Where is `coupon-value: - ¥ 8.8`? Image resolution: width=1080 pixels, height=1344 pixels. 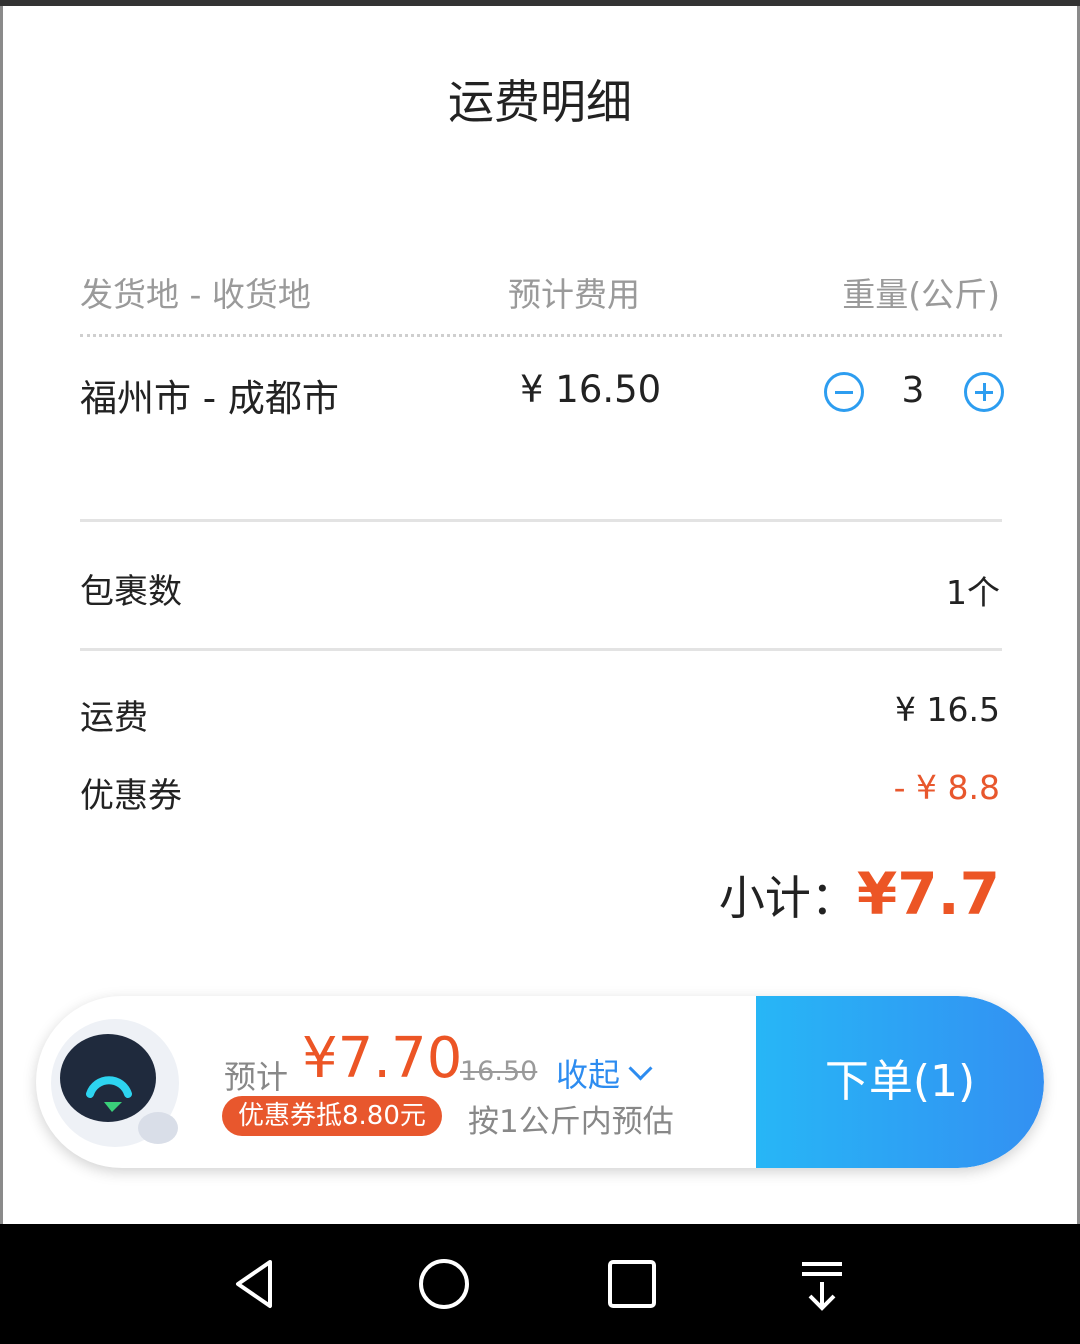 coupon-value: - ¥ 8.8 is located at coordinates (946, 787).